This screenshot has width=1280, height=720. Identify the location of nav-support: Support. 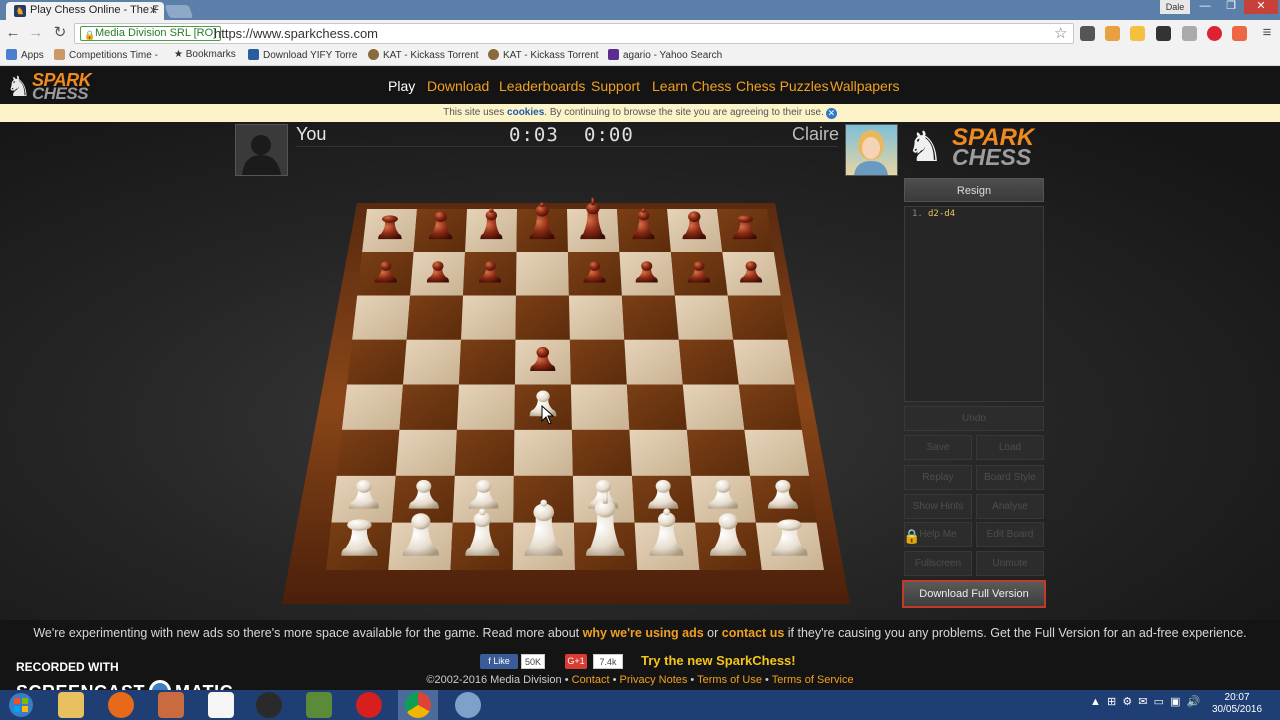
(615, 86).